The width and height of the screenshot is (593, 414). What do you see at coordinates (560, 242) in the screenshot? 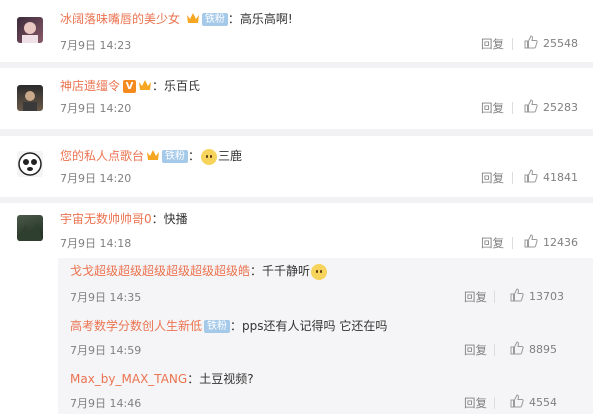
I see `like-count: 12436` at bounding box center [560, 242].